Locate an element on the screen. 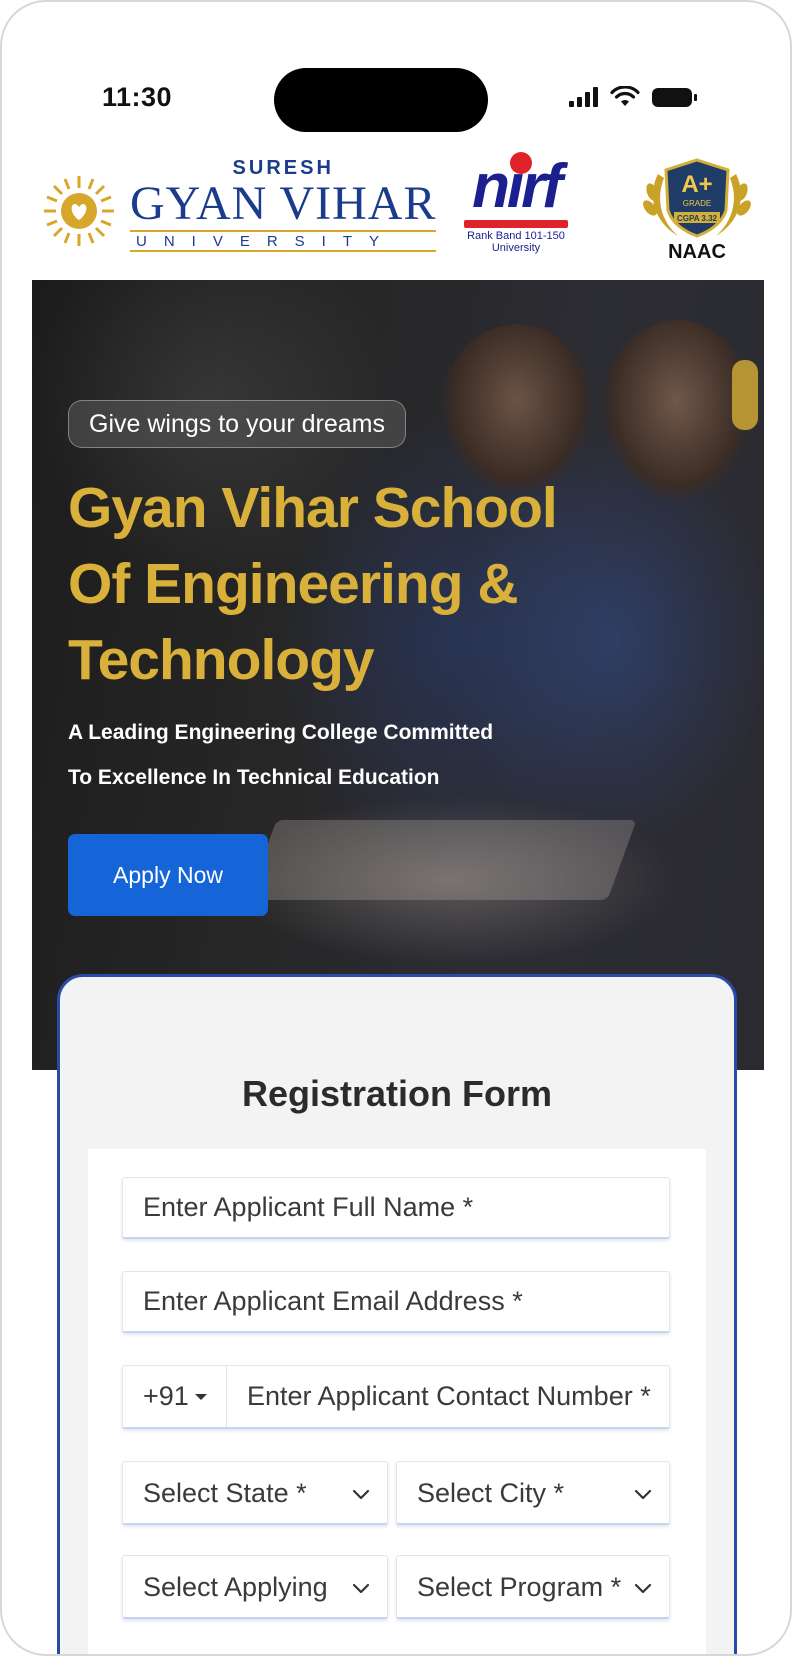 The width and height of the screenshot is (792, 1656). state-select: Select State * is located at coordinates (255, 1493).